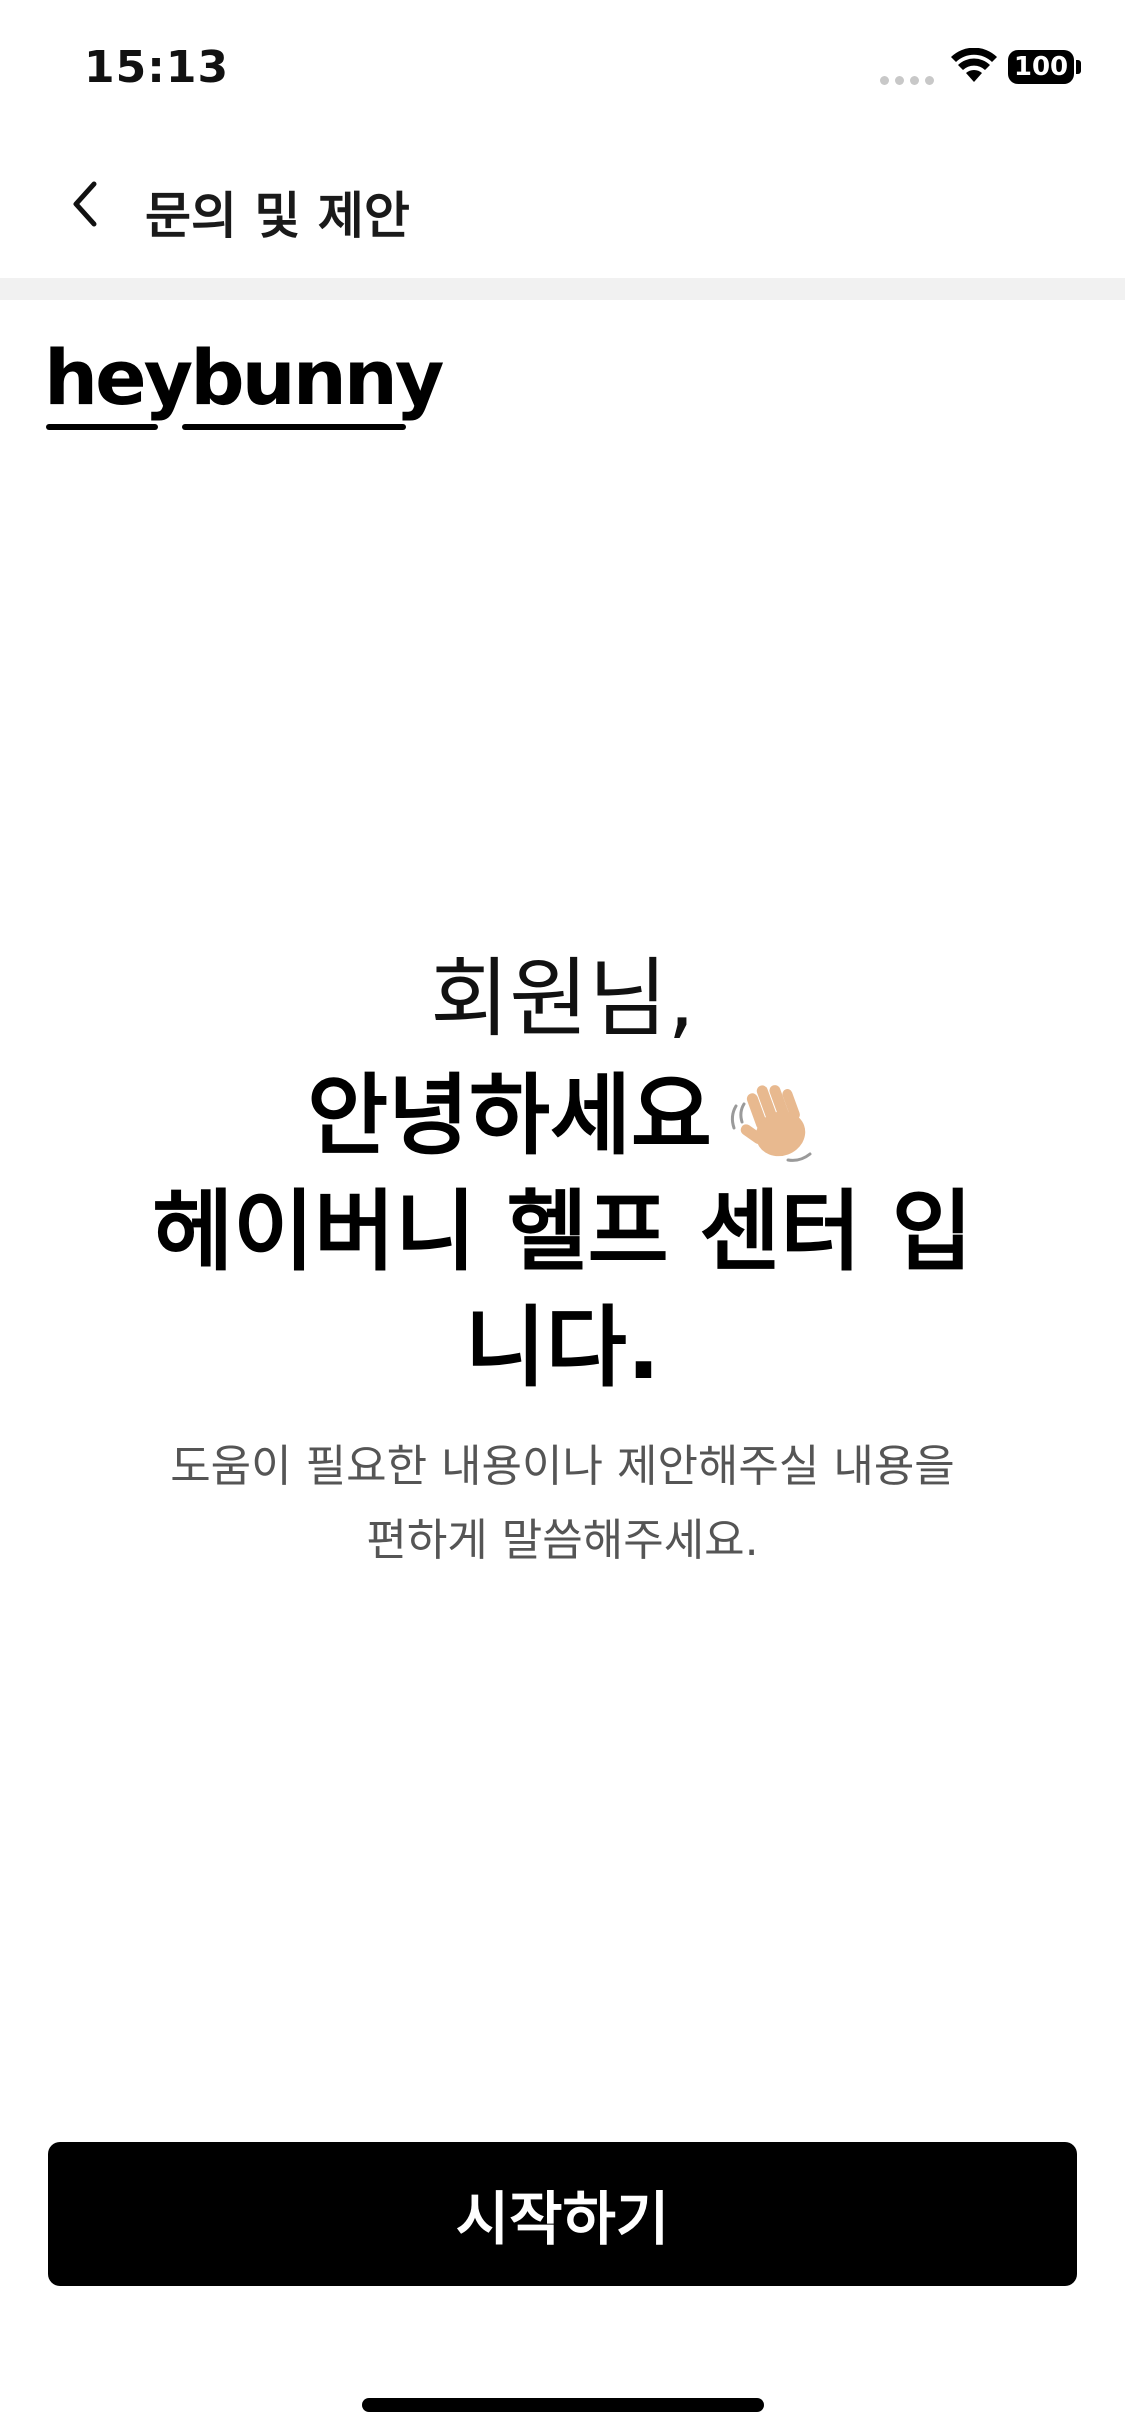 This screenshot has width=1125, height=2436. I want to click on greeting-member: 회원님,, so click(562, 999).